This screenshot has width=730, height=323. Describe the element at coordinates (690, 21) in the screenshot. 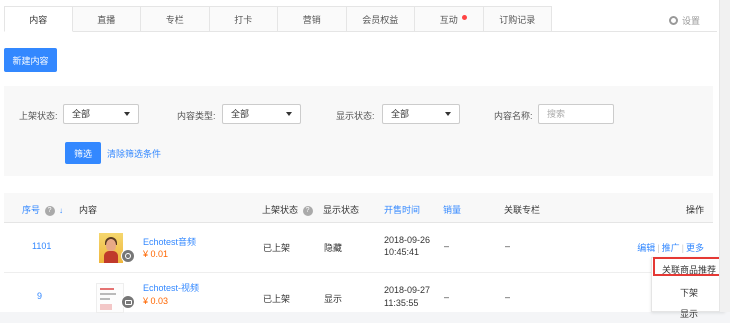

I see `settings-label: 设置` at that location.